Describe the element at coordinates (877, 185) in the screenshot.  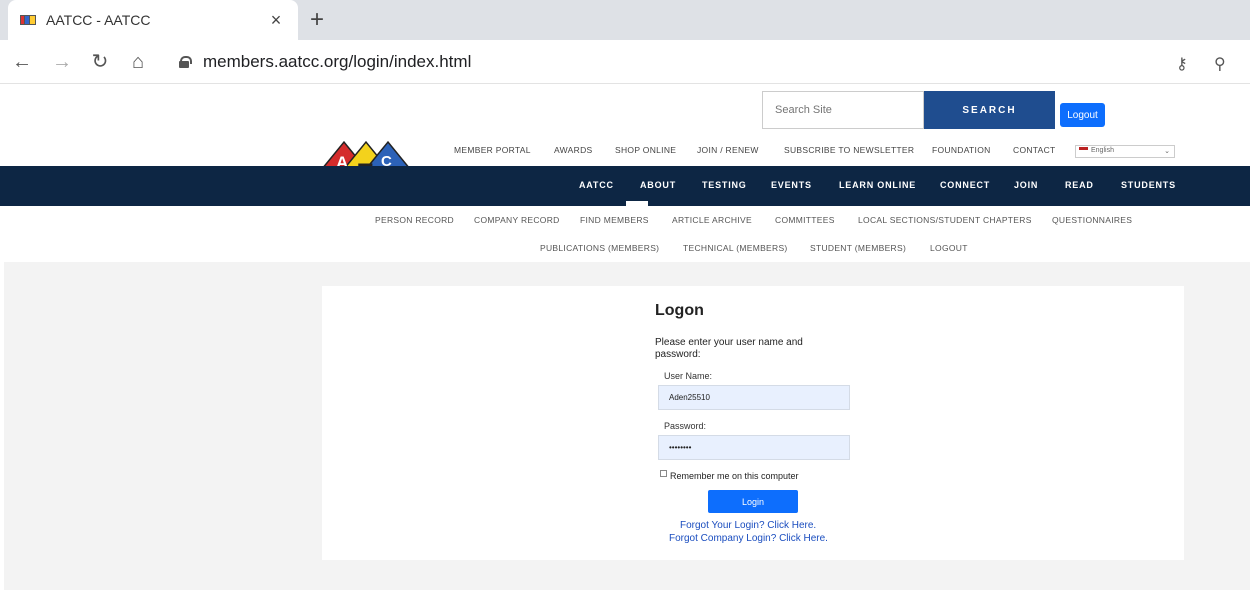
I see `mainnav-learn-online: LEARN ONLINE` at that location.